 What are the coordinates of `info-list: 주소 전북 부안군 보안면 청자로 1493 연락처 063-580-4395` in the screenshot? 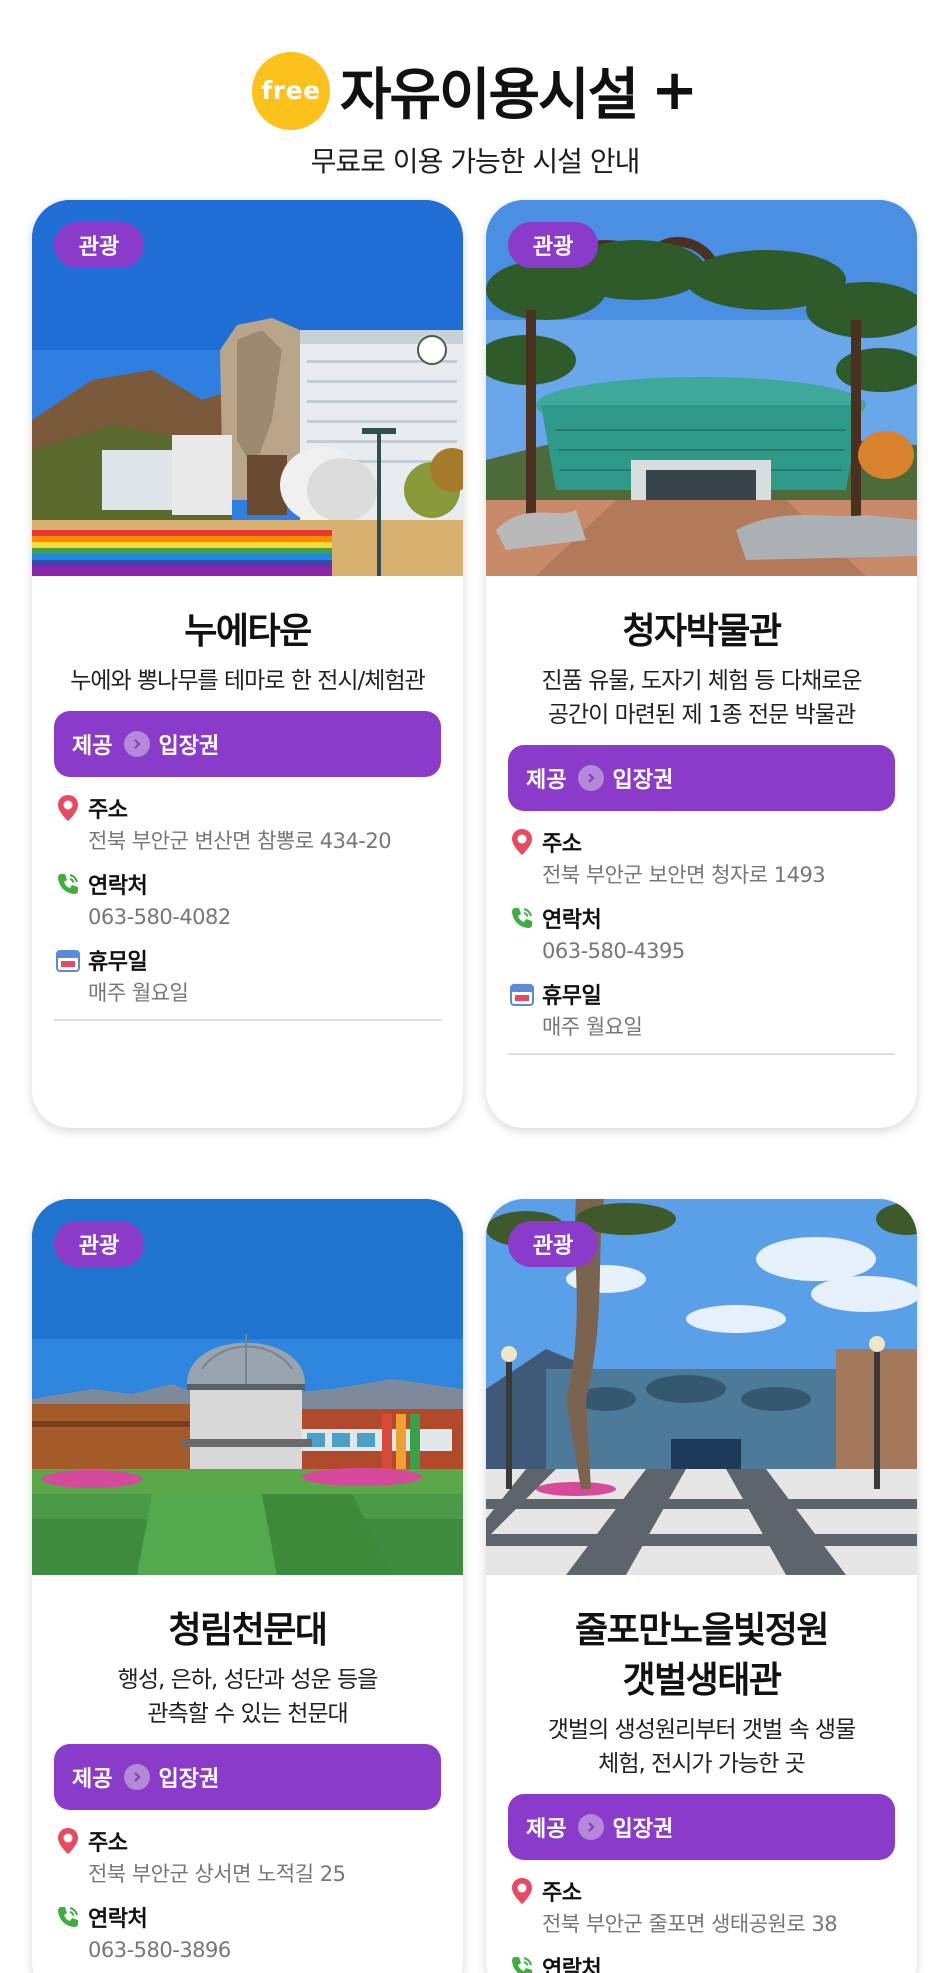 It's located at (701, 934).